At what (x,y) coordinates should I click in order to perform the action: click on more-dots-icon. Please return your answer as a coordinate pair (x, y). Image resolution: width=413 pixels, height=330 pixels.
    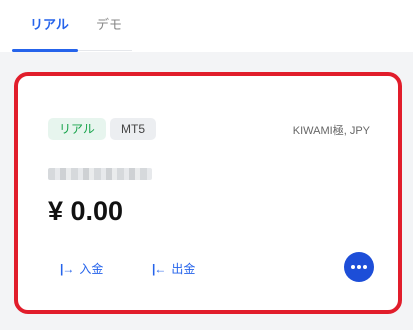
    Looking at the image, I should click on (359, 267).